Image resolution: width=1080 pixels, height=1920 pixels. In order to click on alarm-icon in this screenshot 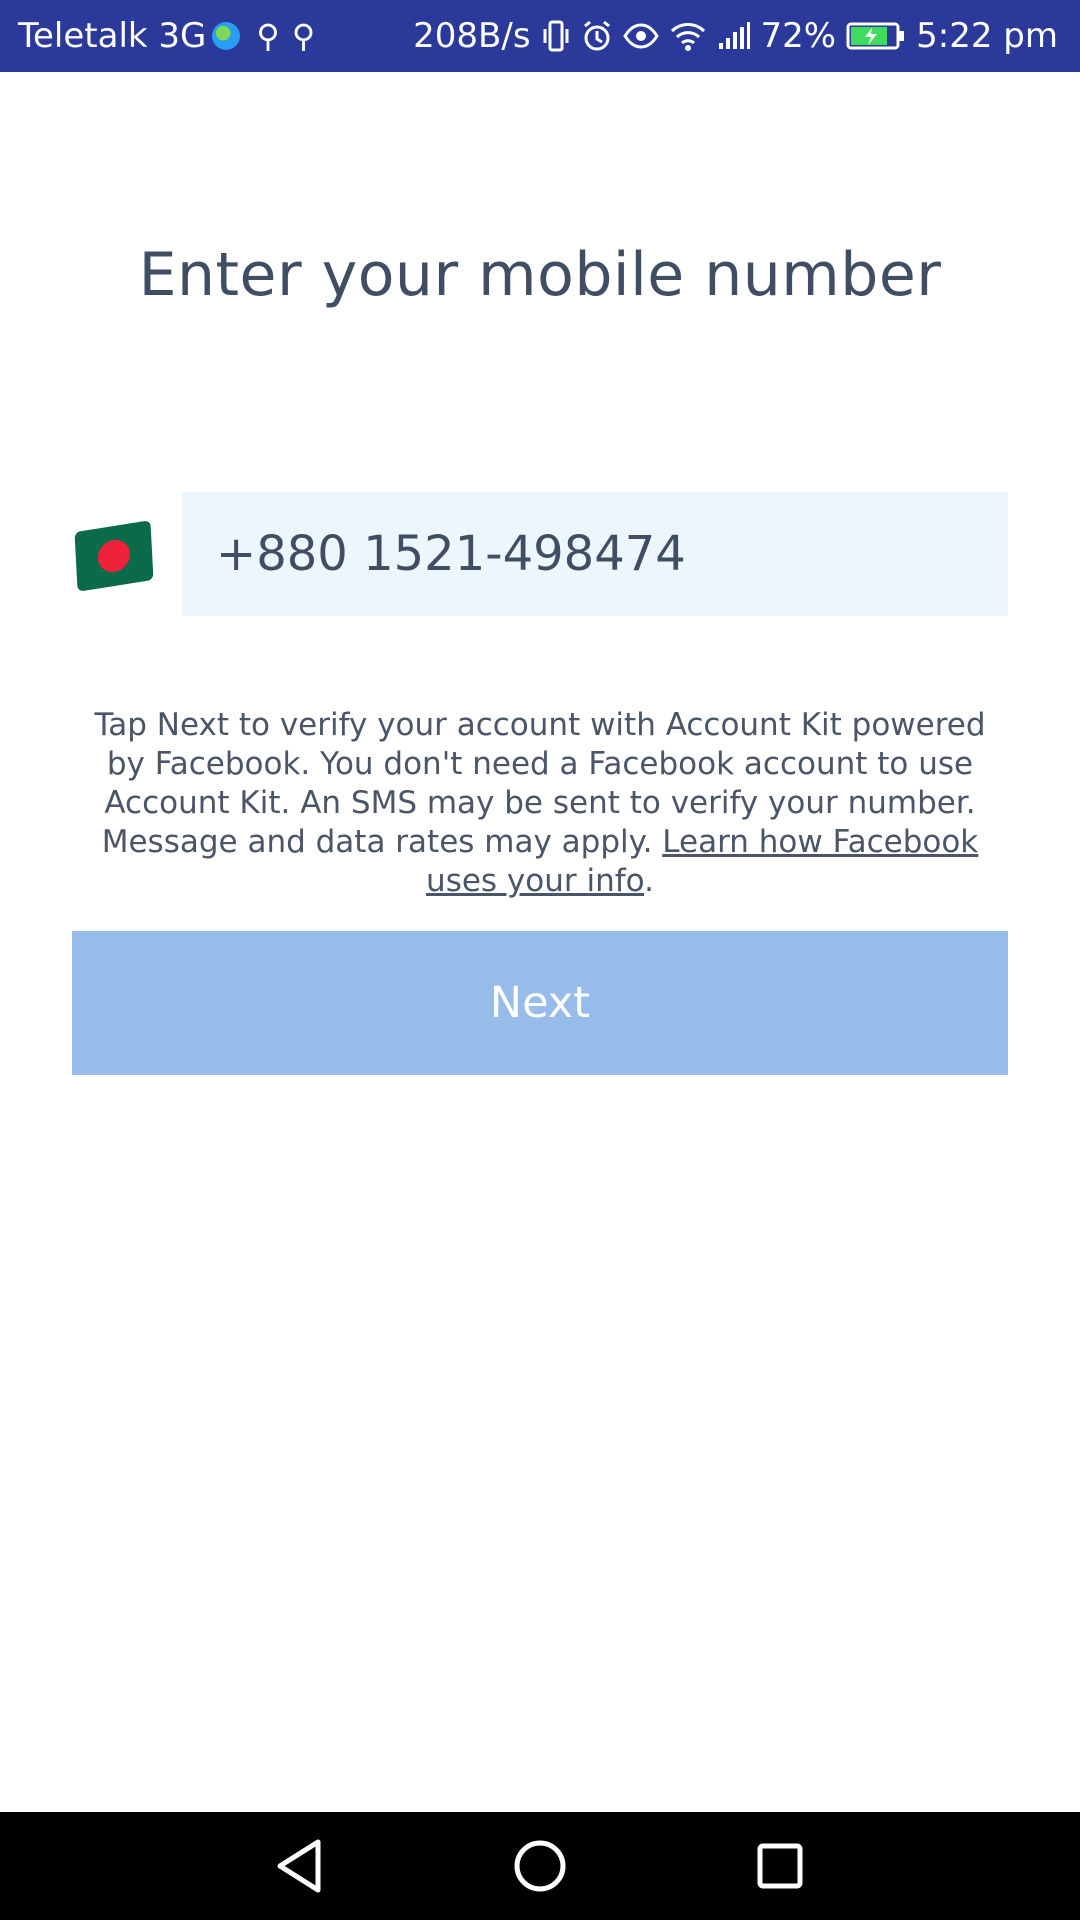, I will do `click(597, 36)`.